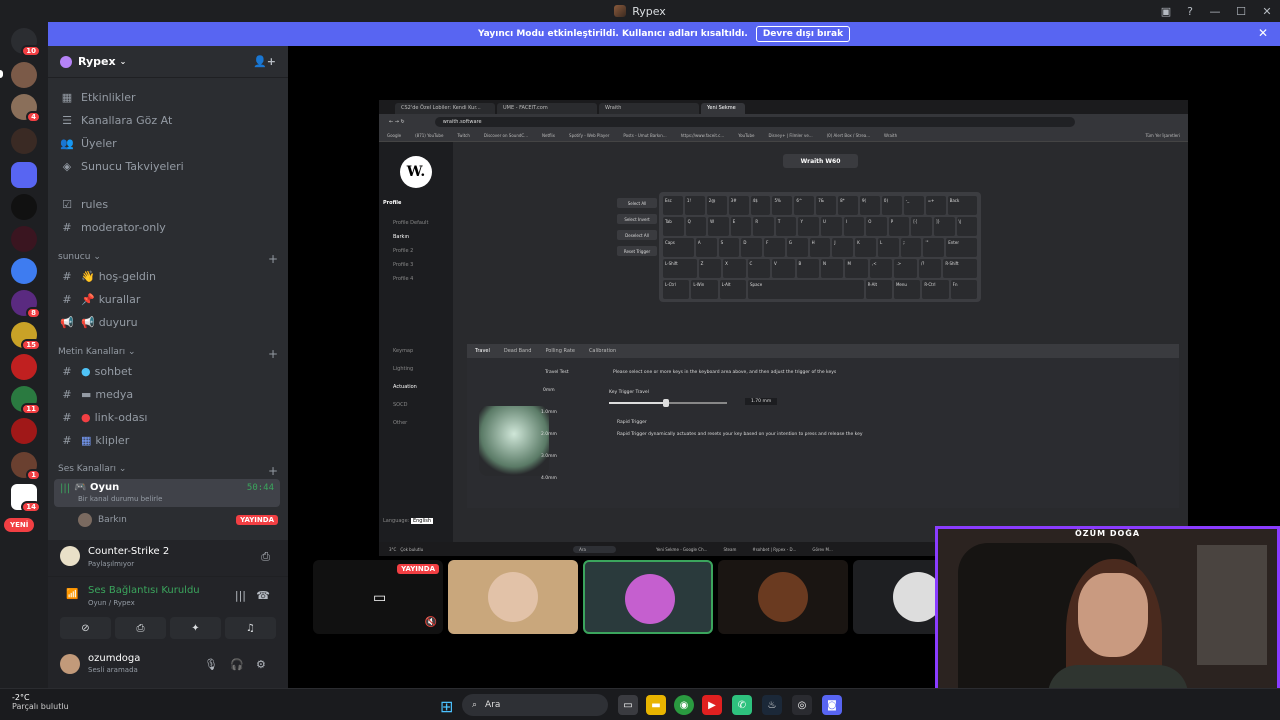  Describe the element at coordinates (656, 705) in the screenshot. I see `file-explorer-icon: ▬` at that location.